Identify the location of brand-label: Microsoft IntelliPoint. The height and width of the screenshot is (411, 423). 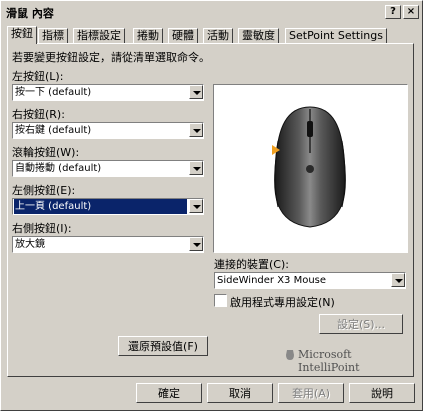
(329, 361).